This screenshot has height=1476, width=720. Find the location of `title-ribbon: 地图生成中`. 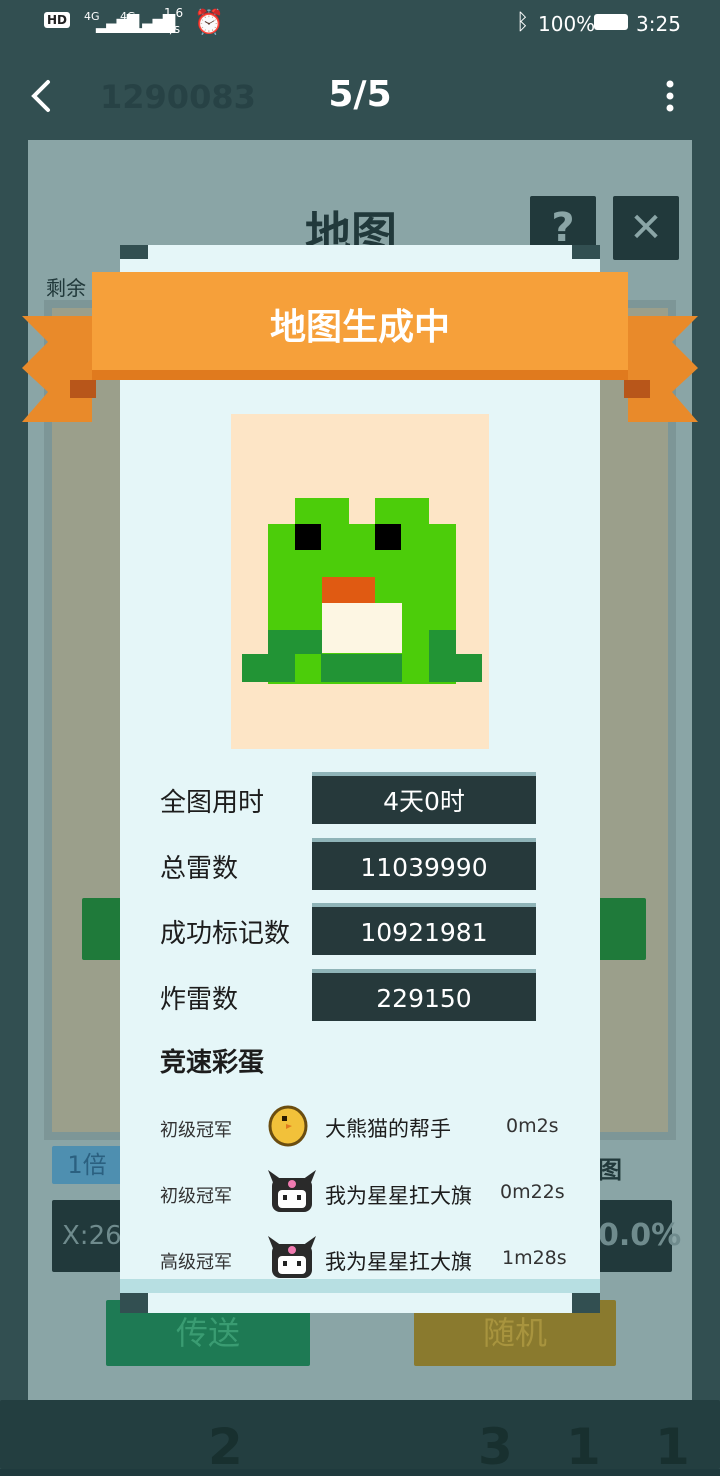

title-ribbon: 地图生成中 is located at coordinates (360, 347).